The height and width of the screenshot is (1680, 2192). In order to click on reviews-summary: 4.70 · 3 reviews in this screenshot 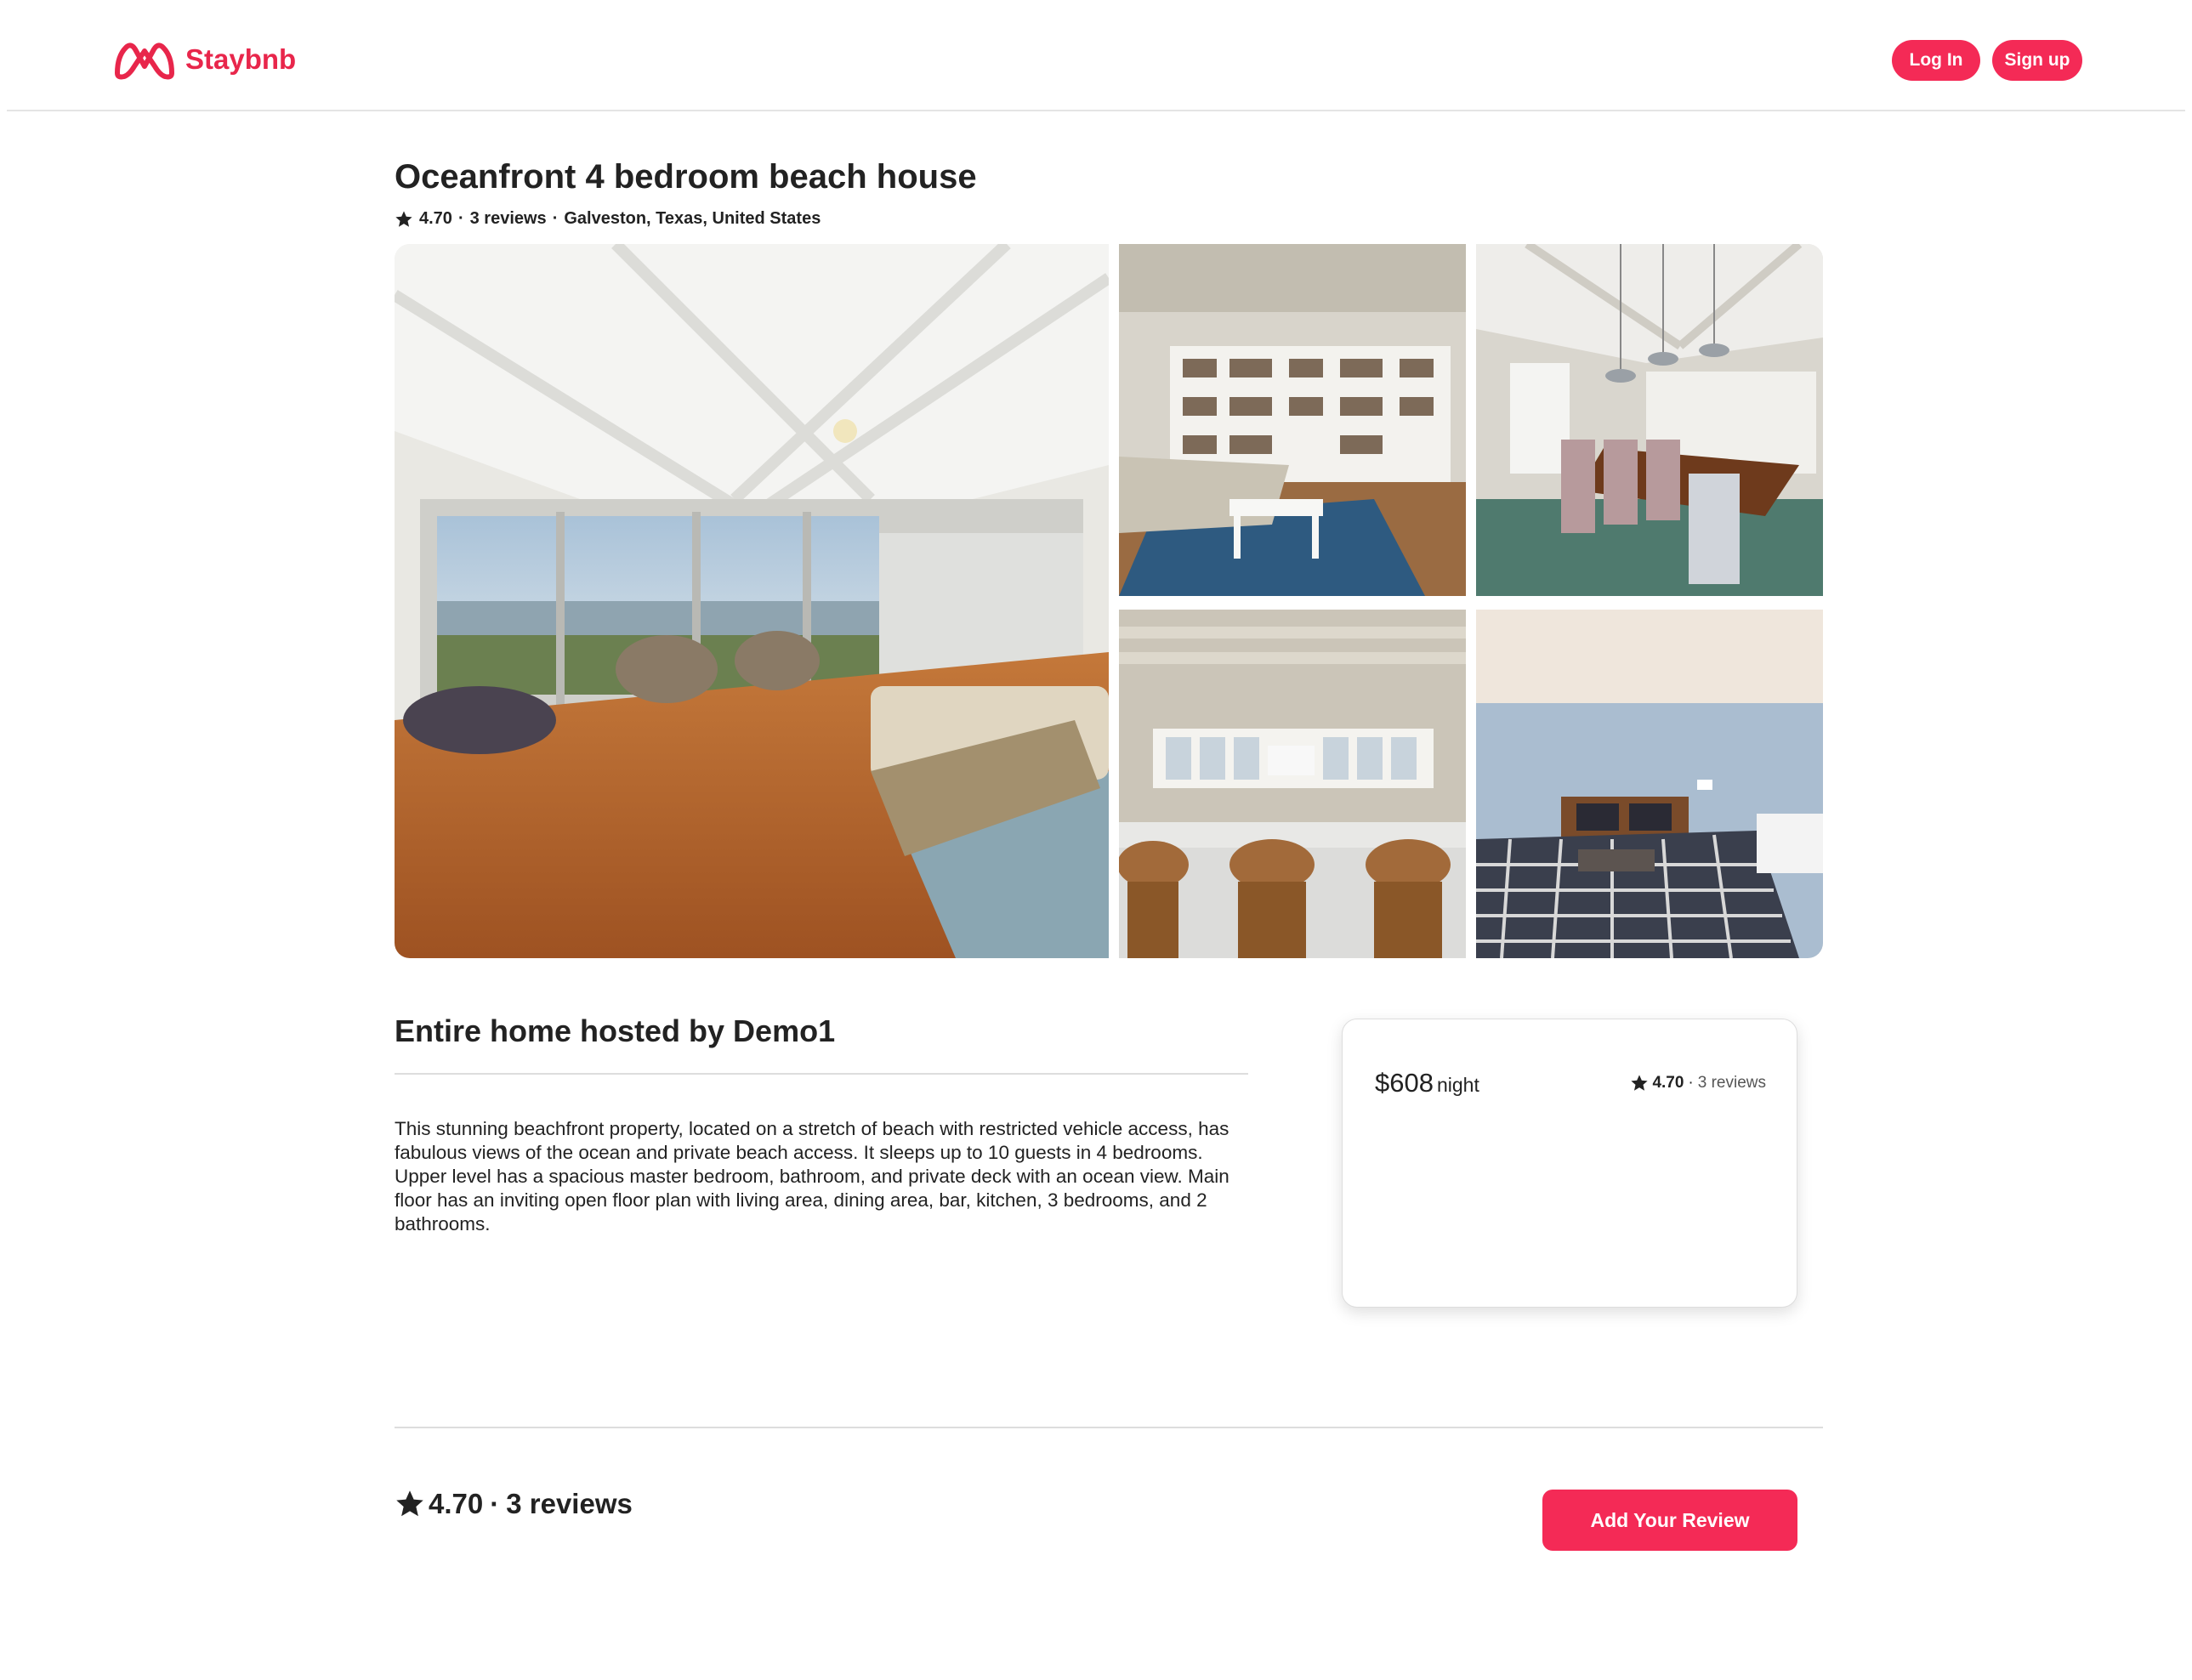, I will do `click(514, 1504)`.